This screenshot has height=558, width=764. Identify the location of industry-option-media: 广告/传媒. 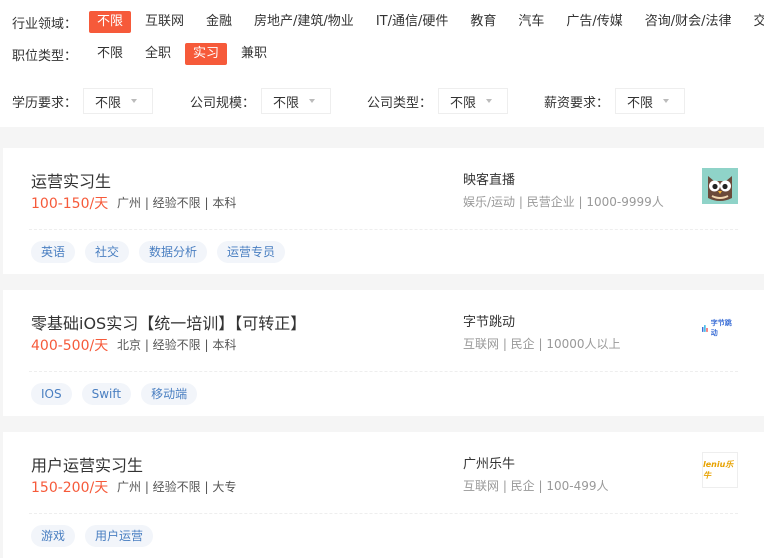
(594, 22).